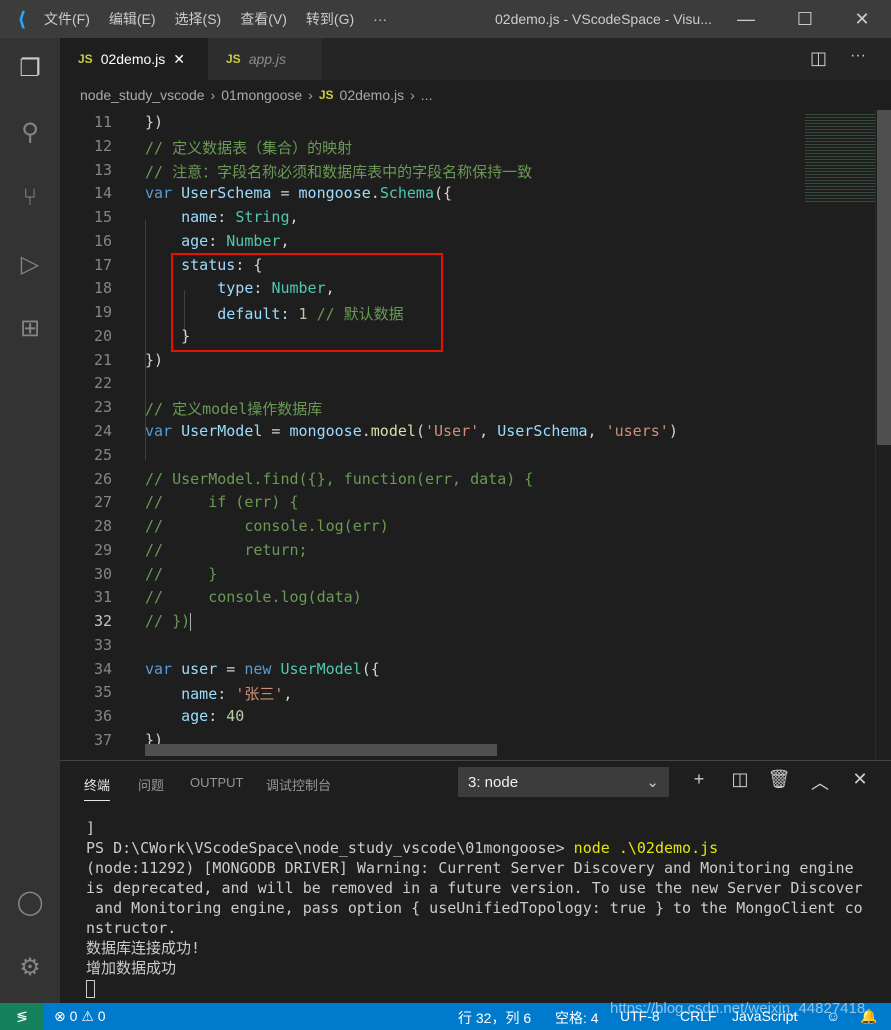 Image resolution: width=891 pixels, height=1030 pixels. What do you see at coordinates (97, 788) in the screenshot?
I see `tab-terminal: 终端` at bounding box center [97, 788].